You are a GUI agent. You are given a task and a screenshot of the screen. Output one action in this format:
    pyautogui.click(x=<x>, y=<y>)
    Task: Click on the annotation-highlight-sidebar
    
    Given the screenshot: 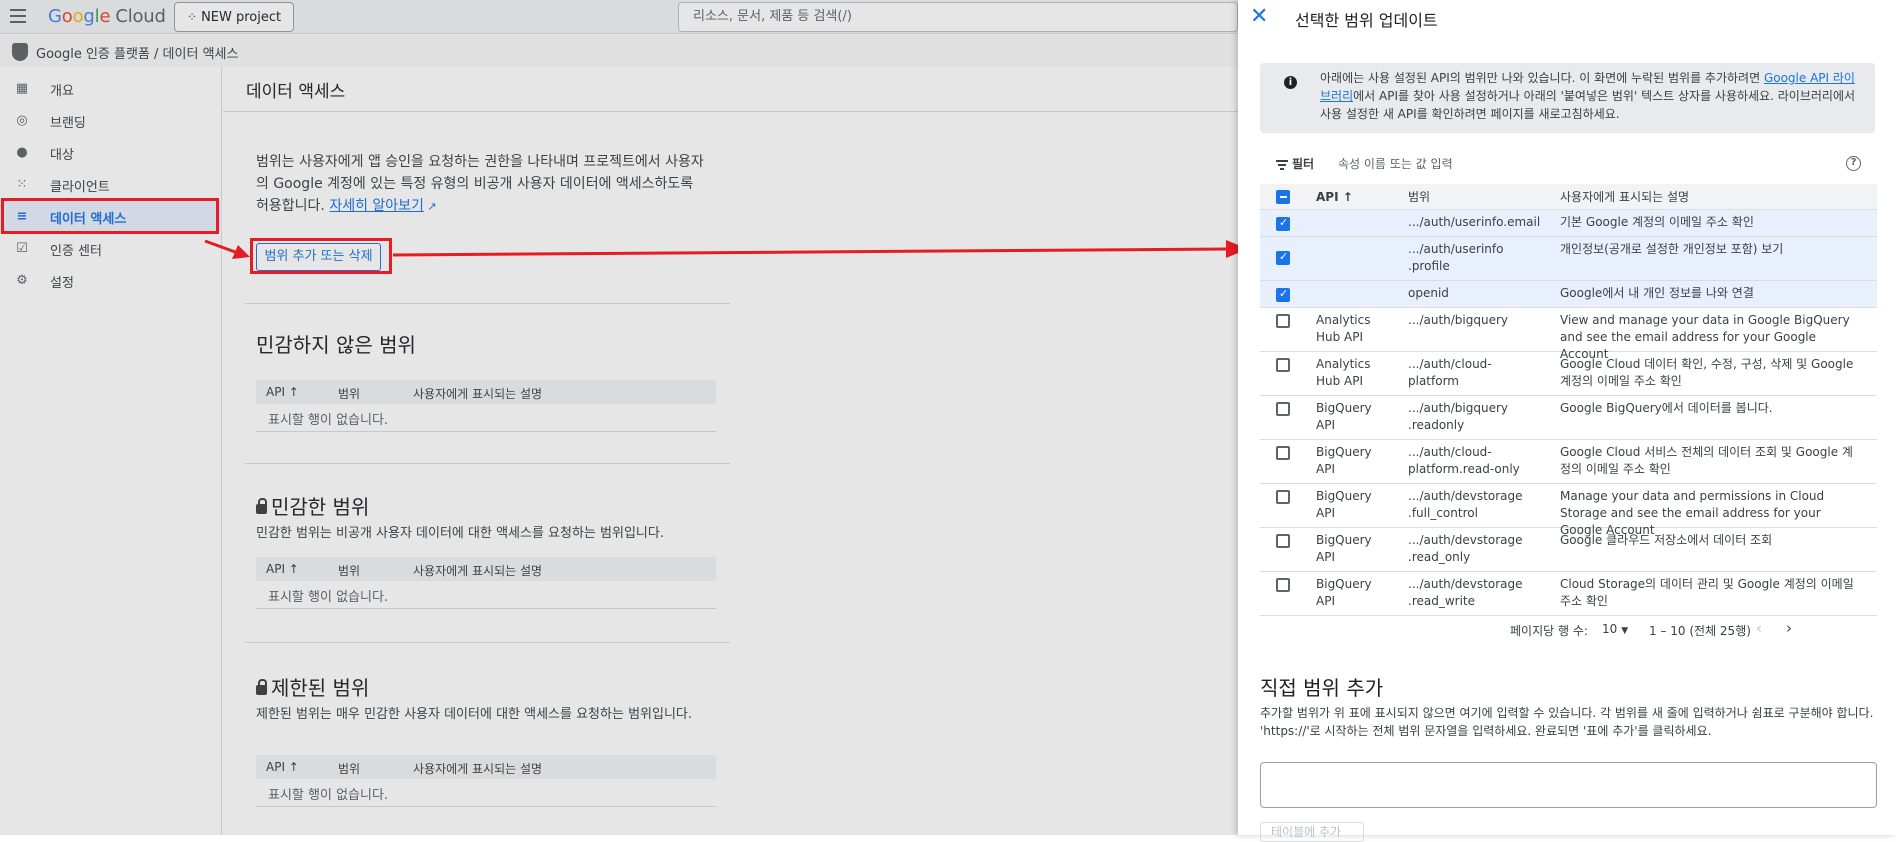 What is the action you would take?
    pyautogui.click(x=110, y=216)
    